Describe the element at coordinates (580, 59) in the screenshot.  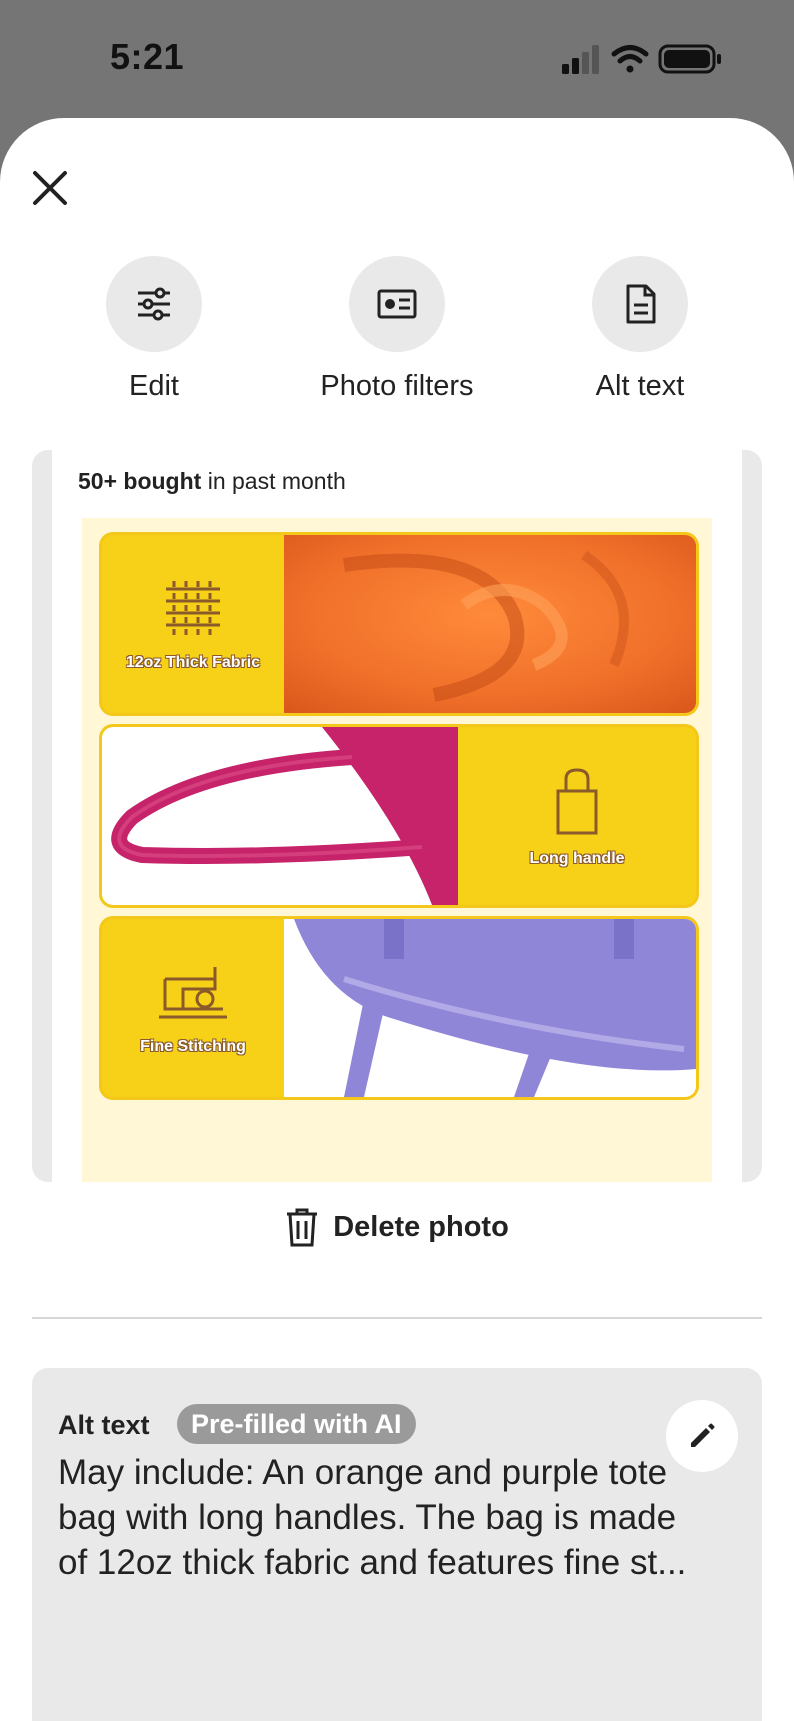
I see `cellular-signal-icon` at that location.